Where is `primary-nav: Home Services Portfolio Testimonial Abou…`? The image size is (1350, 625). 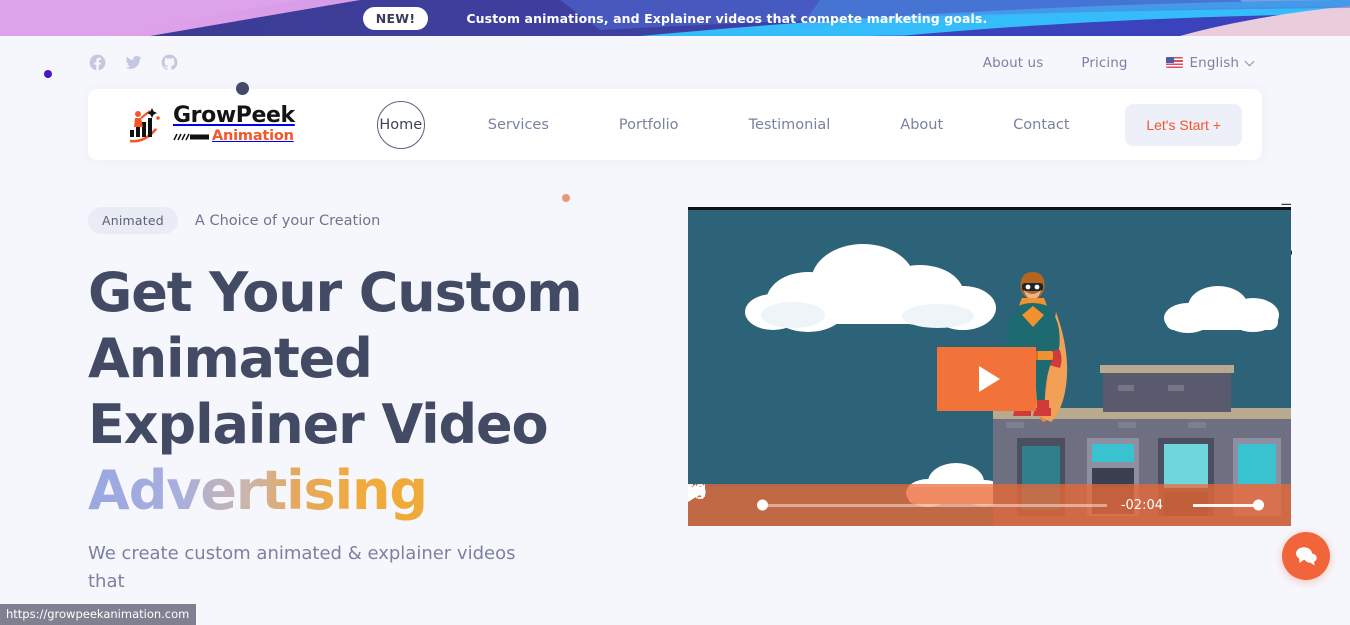 primary-nav: Home Services Portfolio Testimonial Abou… is located at coordinates (736, 124).